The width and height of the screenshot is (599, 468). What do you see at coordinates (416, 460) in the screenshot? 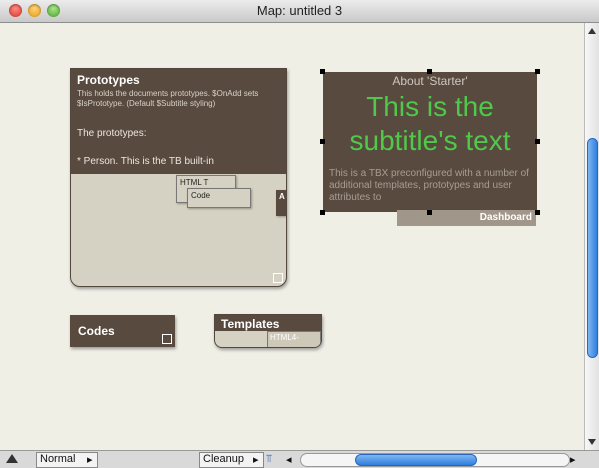
I see `horizontal-scroll-thumb` at bounding box center [416, 460].